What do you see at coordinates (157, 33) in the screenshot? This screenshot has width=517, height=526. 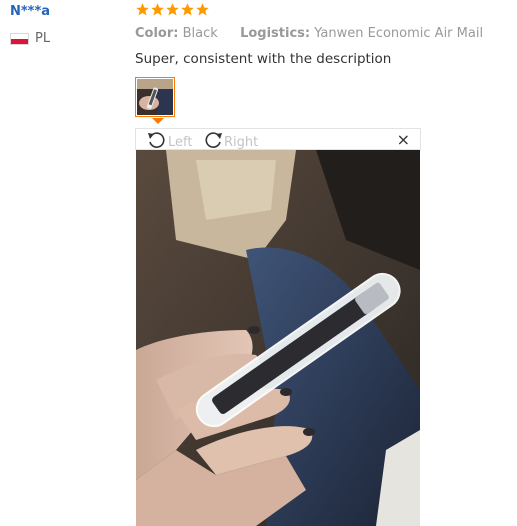 I see `color-label: Color:` at bounding box center [157, 33].